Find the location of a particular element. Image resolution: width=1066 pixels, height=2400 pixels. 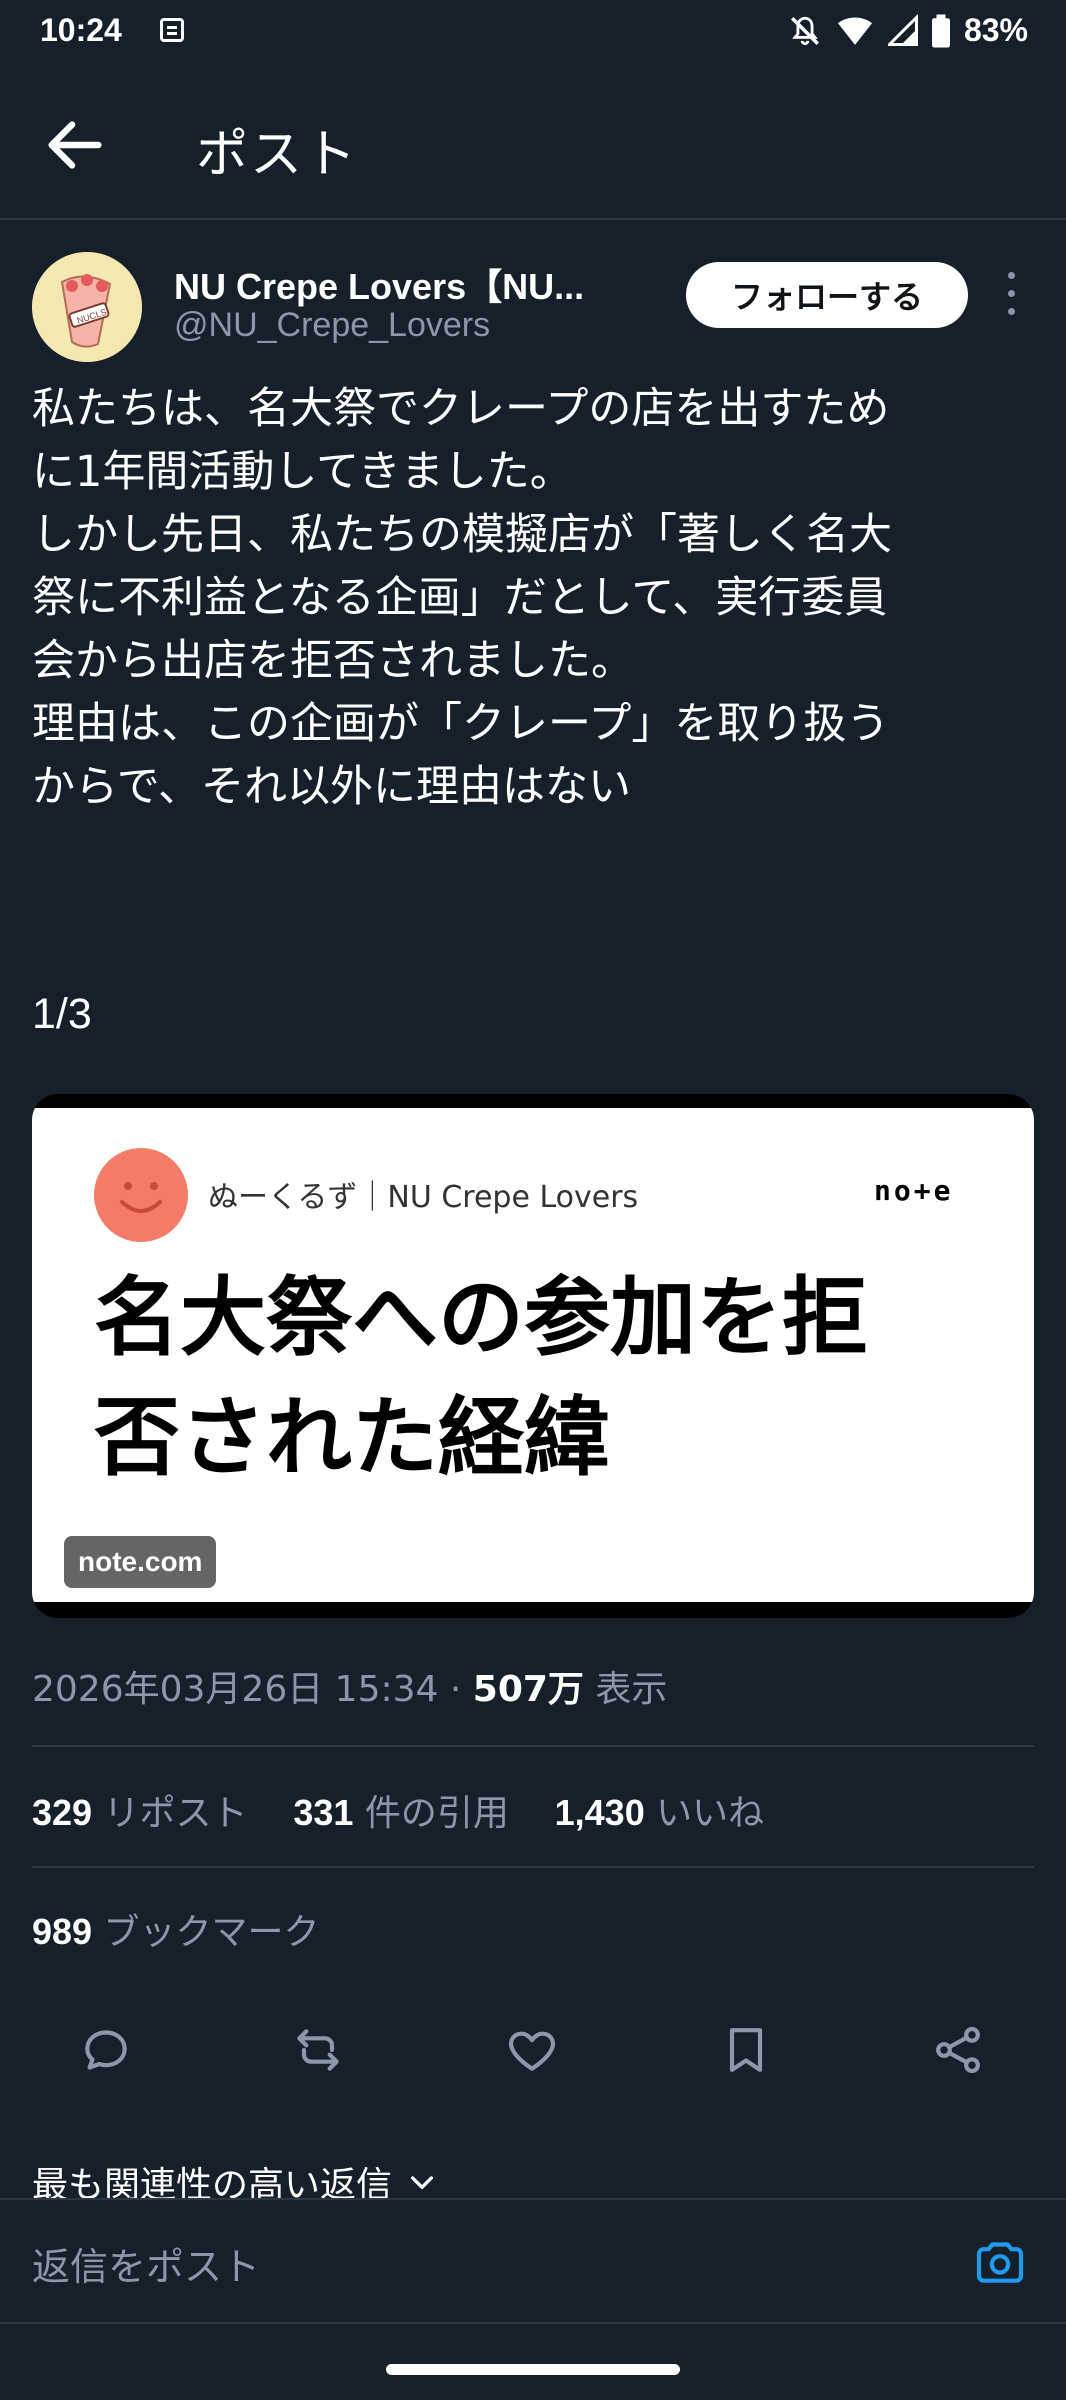

quotes-stat: 331 件の引用 is located at coordinates (401, 1813).